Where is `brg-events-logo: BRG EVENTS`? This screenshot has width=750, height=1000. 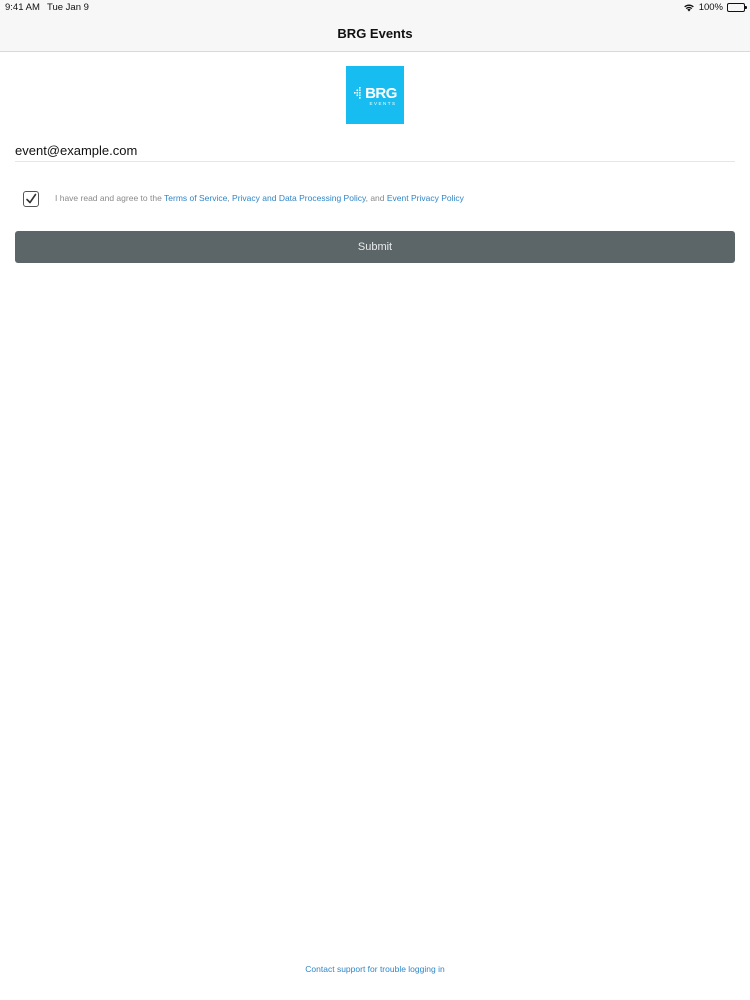
brg-events-logo: BRG EVENTS is located at coordinates (375, 95).